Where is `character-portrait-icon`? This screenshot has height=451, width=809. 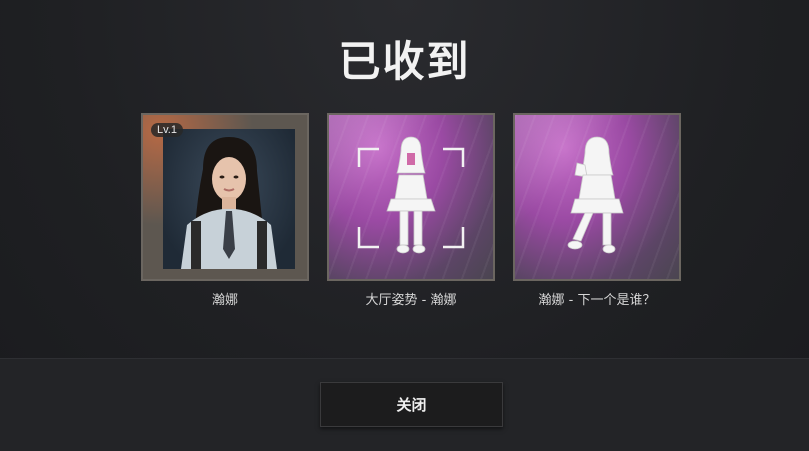
character-portrait-icon is located at coordinates (229, 199).